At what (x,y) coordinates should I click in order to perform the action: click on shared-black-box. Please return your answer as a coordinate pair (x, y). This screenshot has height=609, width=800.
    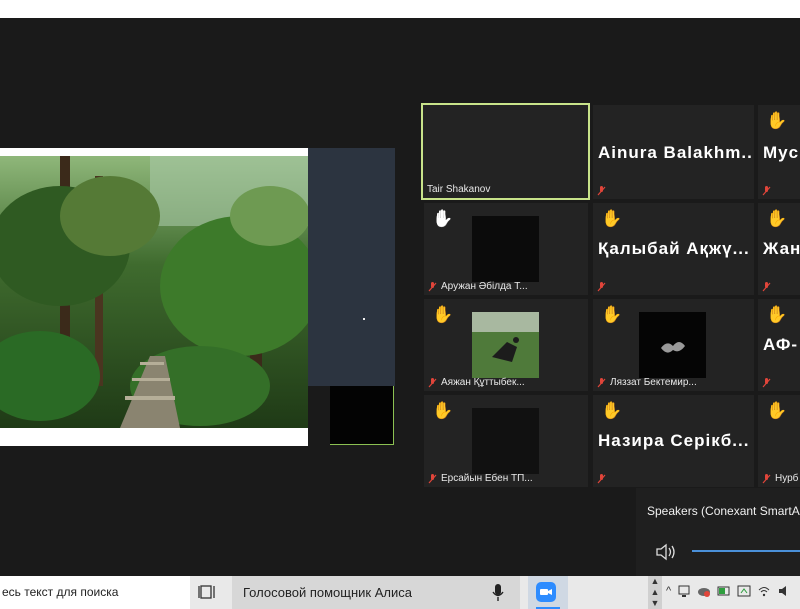
    Looking at the image, I should click on (362, 415).